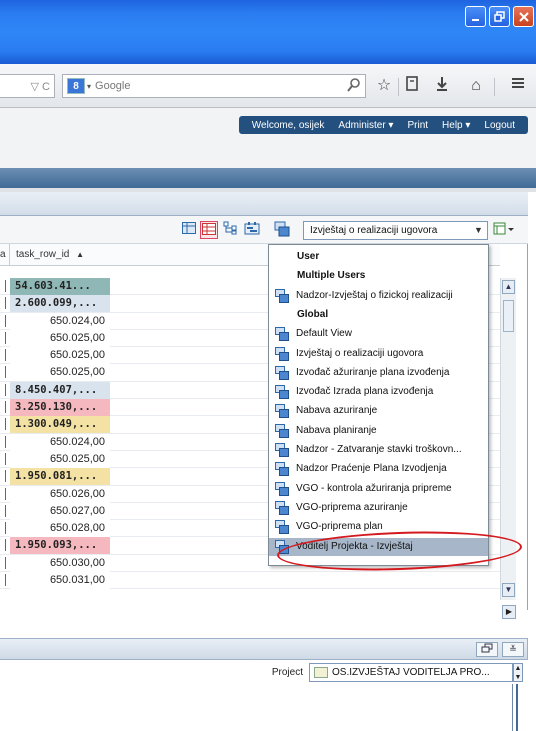 The width and height of the screenshot is (536, 731). Describe the element at coordinates (476, 86) in the screenshot. I see `home-icon: ⌂` at that location.